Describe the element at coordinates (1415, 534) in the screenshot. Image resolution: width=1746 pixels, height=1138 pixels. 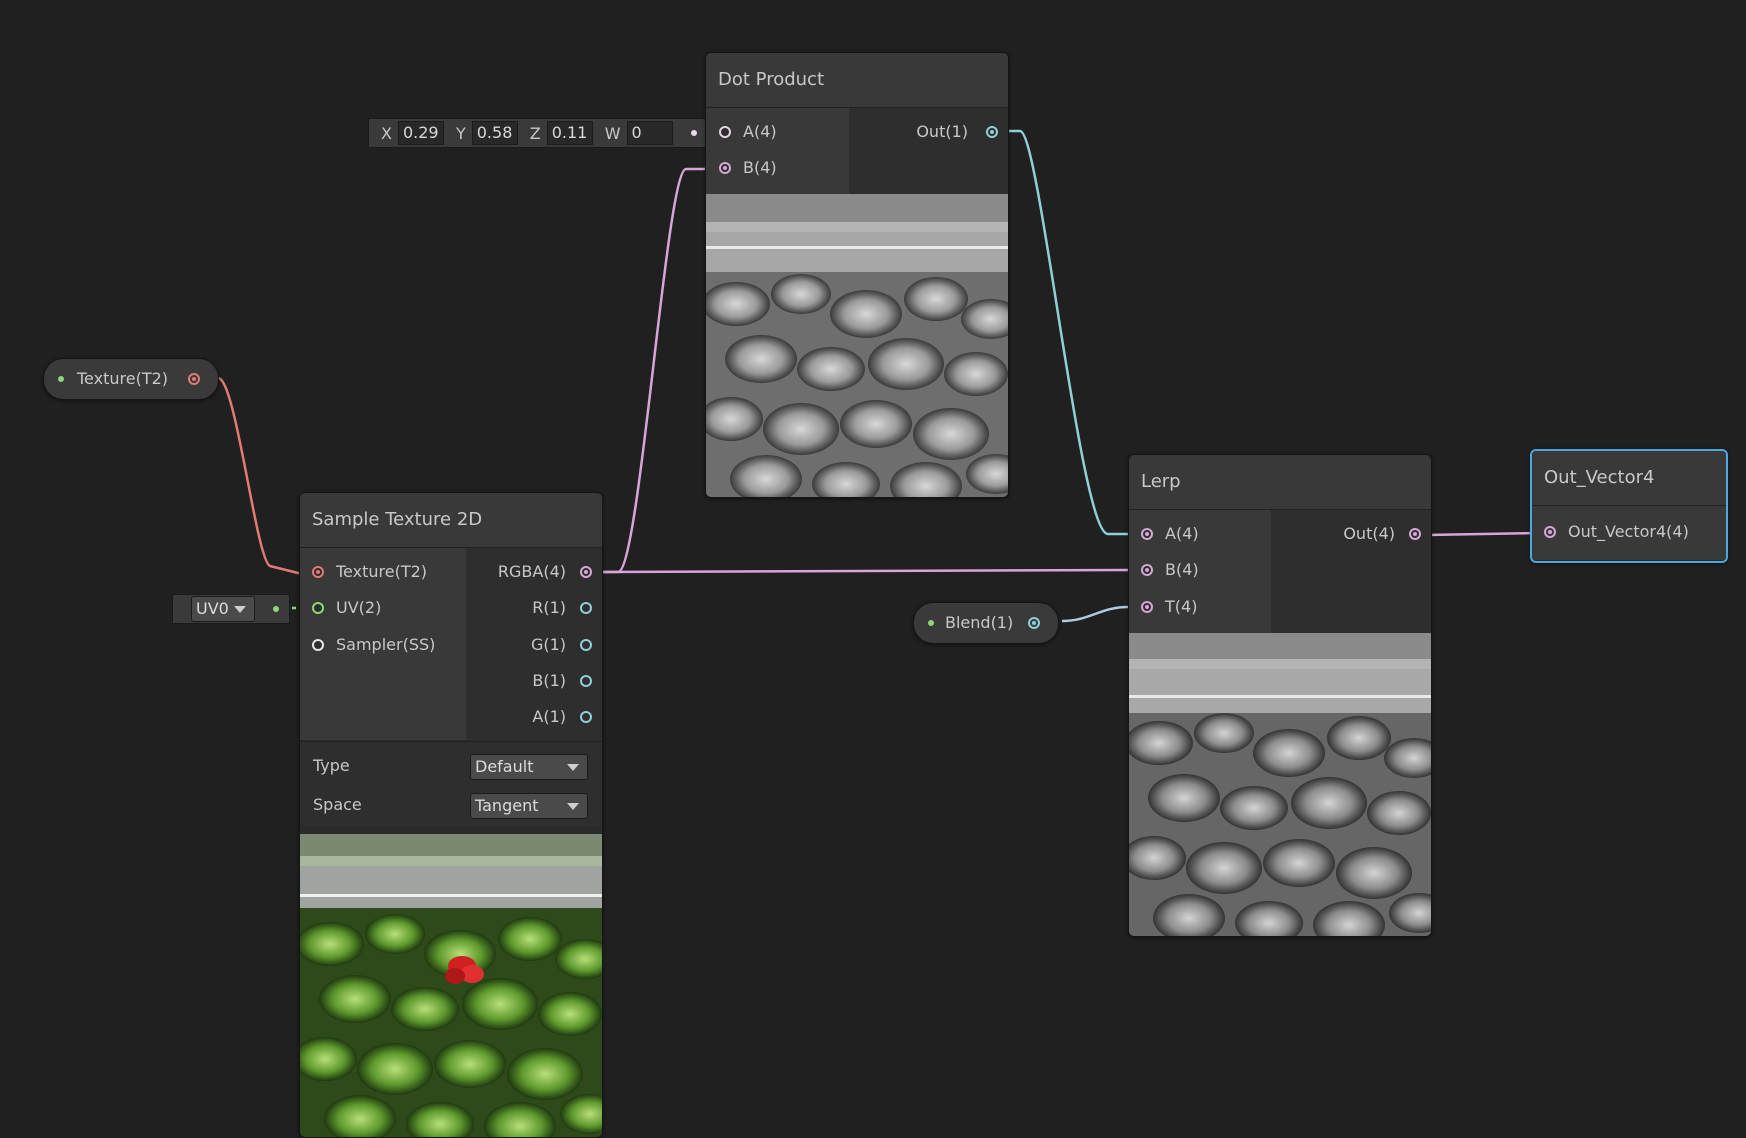
I see `port-lerp-out-dot` at that location.